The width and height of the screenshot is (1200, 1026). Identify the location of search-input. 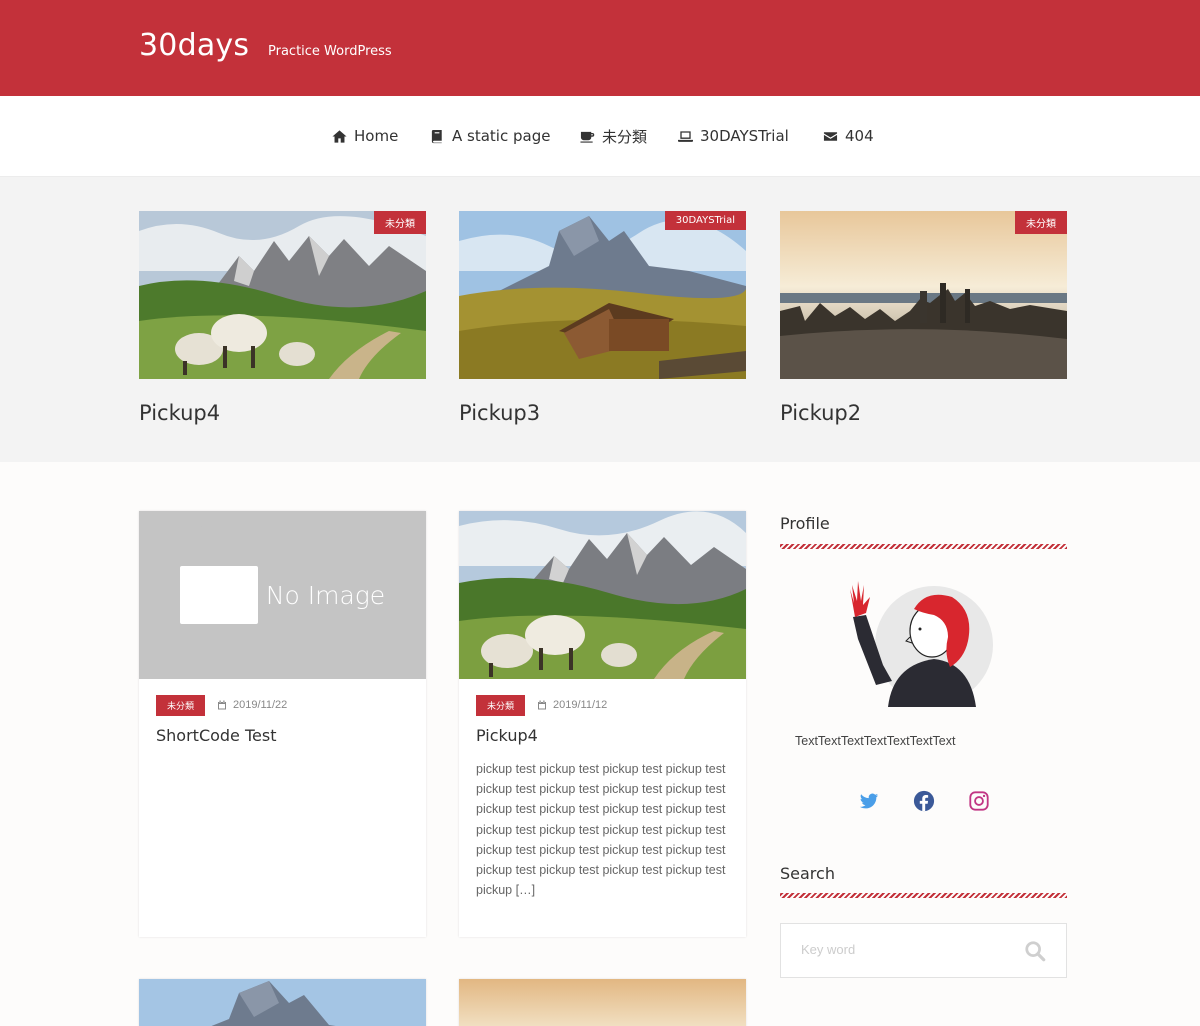
(906, 949).